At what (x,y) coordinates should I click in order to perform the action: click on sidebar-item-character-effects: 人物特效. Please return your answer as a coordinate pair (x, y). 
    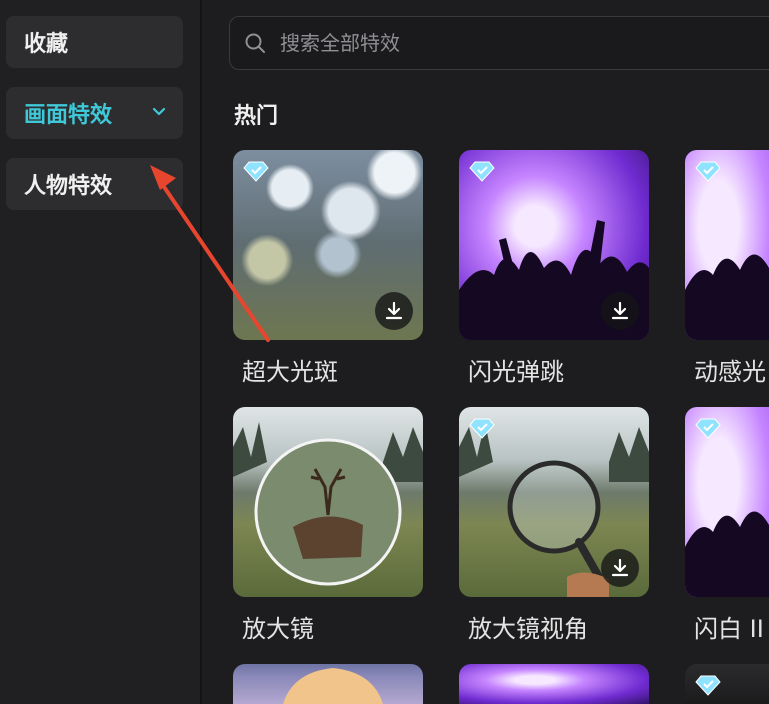
    Looking at the image, I should click on (94, 184).